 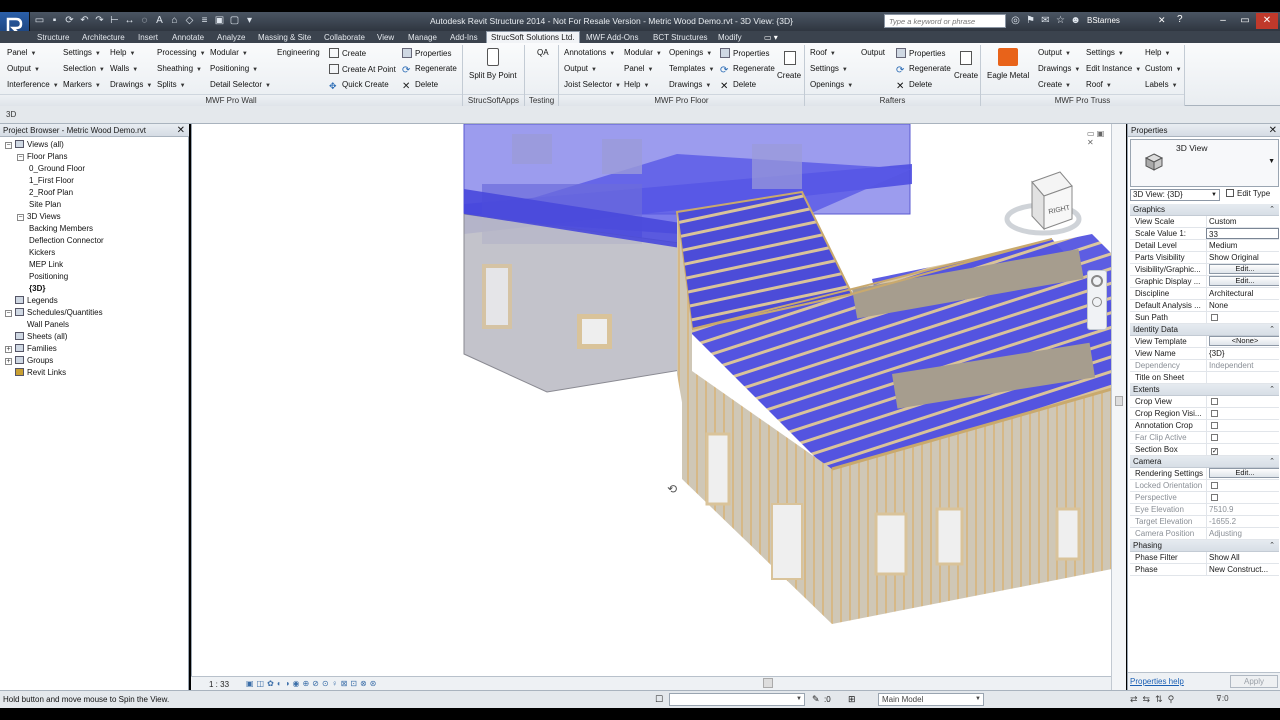 I want to click on wall-detail-selector-dropdown: Detail Selector ▼, so click(x=240, y=84).